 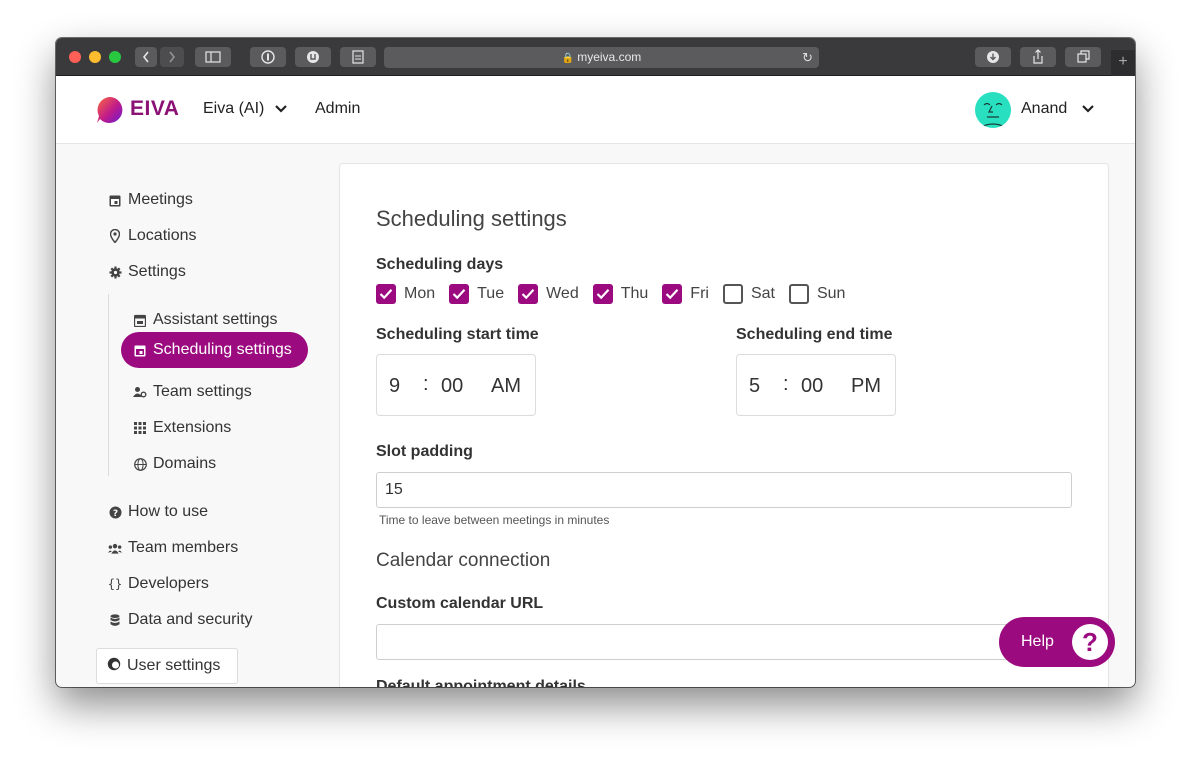 I want to click on end-hour-field: 5, so click(x=754, y=386).